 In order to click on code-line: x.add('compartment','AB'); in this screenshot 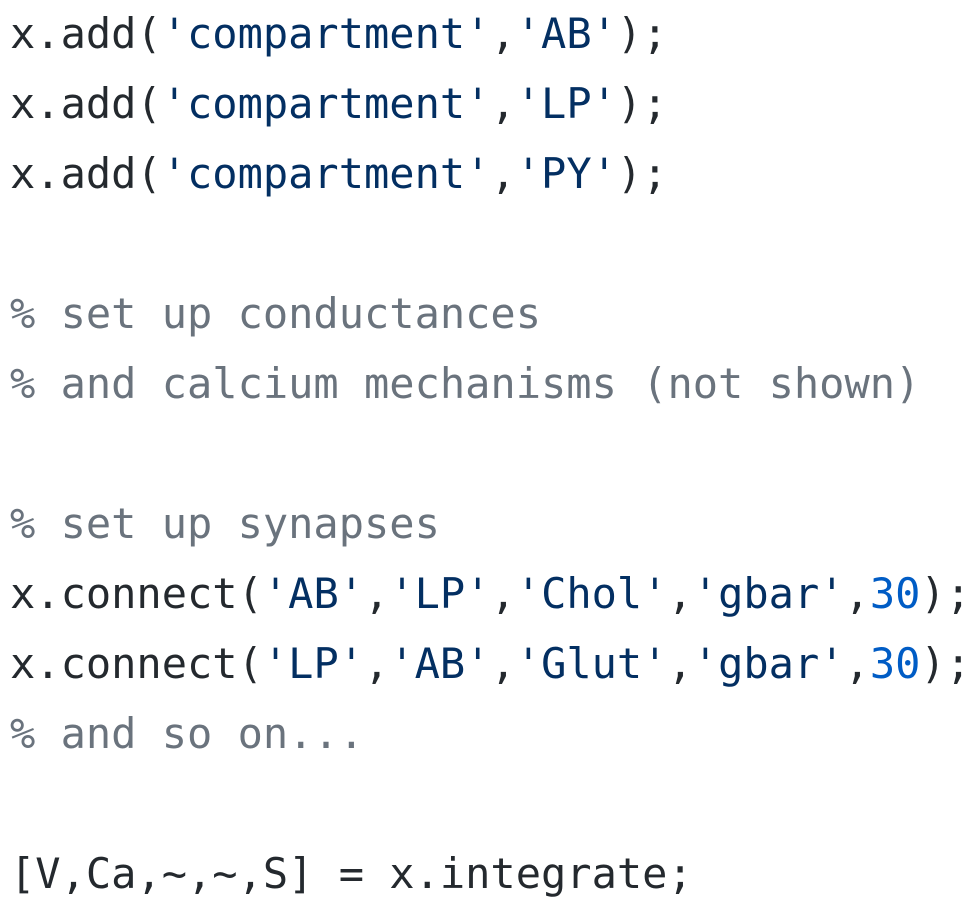, I will do `click(492, 34)`.